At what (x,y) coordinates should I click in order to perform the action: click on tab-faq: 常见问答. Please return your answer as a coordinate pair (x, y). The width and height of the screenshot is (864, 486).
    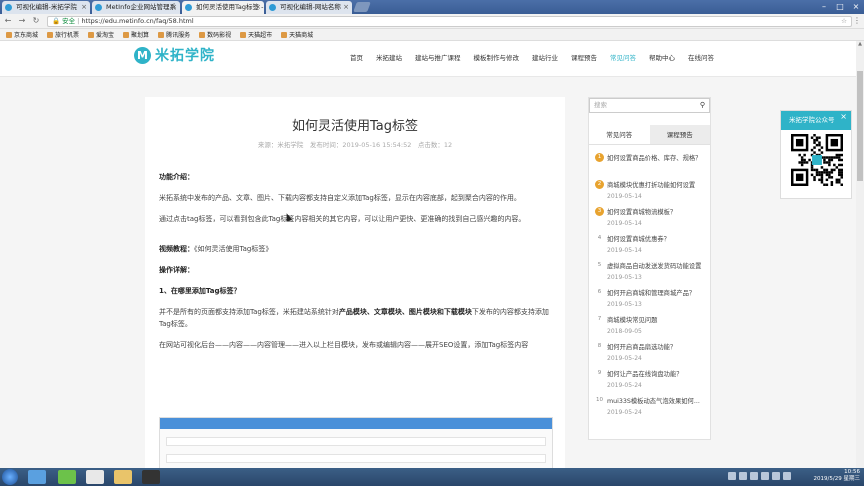
    Looking at the image, I should click on (619, 134).